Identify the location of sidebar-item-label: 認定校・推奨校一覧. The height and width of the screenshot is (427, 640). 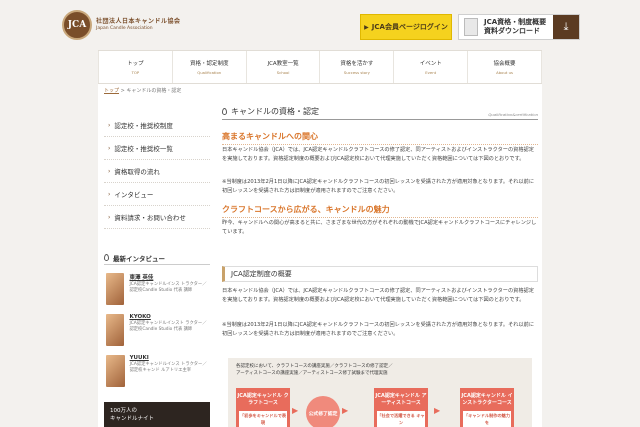
(143, 149).